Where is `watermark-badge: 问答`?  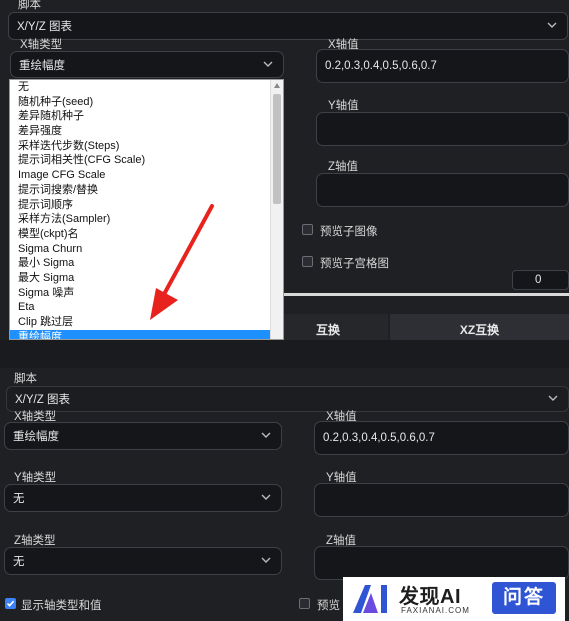
watermark-badge: 问答 is located at coordinates (524, 598).